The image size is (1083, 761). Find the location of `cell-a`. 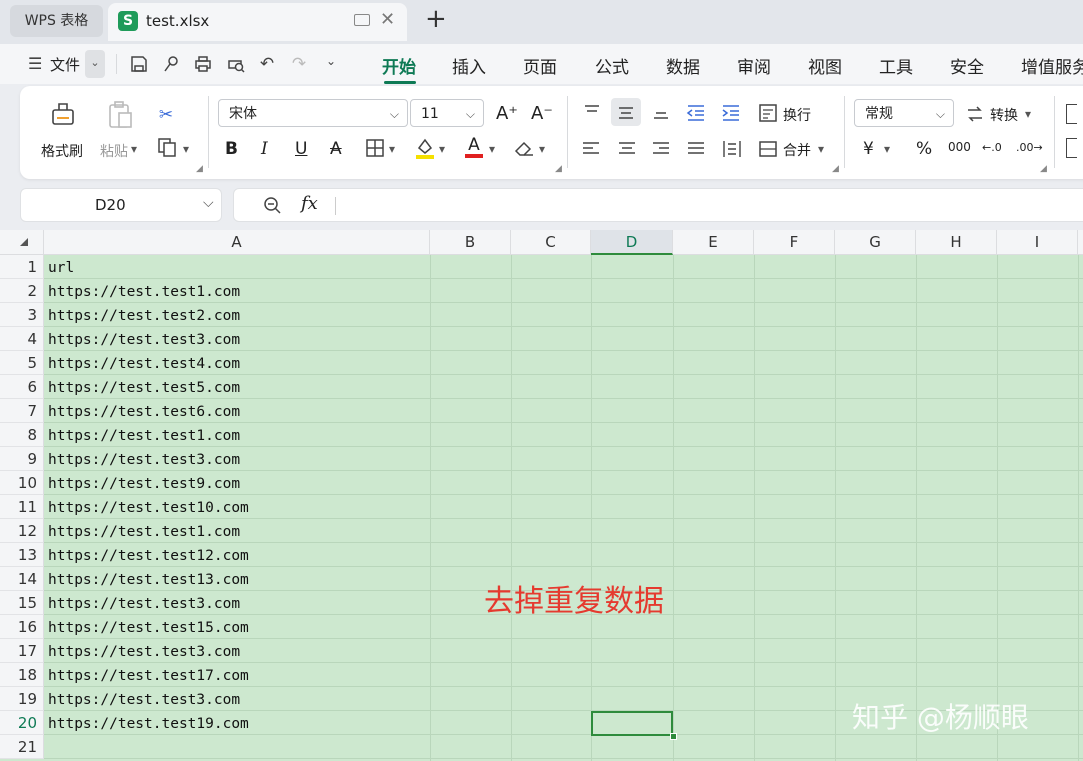

cell-a is located at coordinates (237, 747).